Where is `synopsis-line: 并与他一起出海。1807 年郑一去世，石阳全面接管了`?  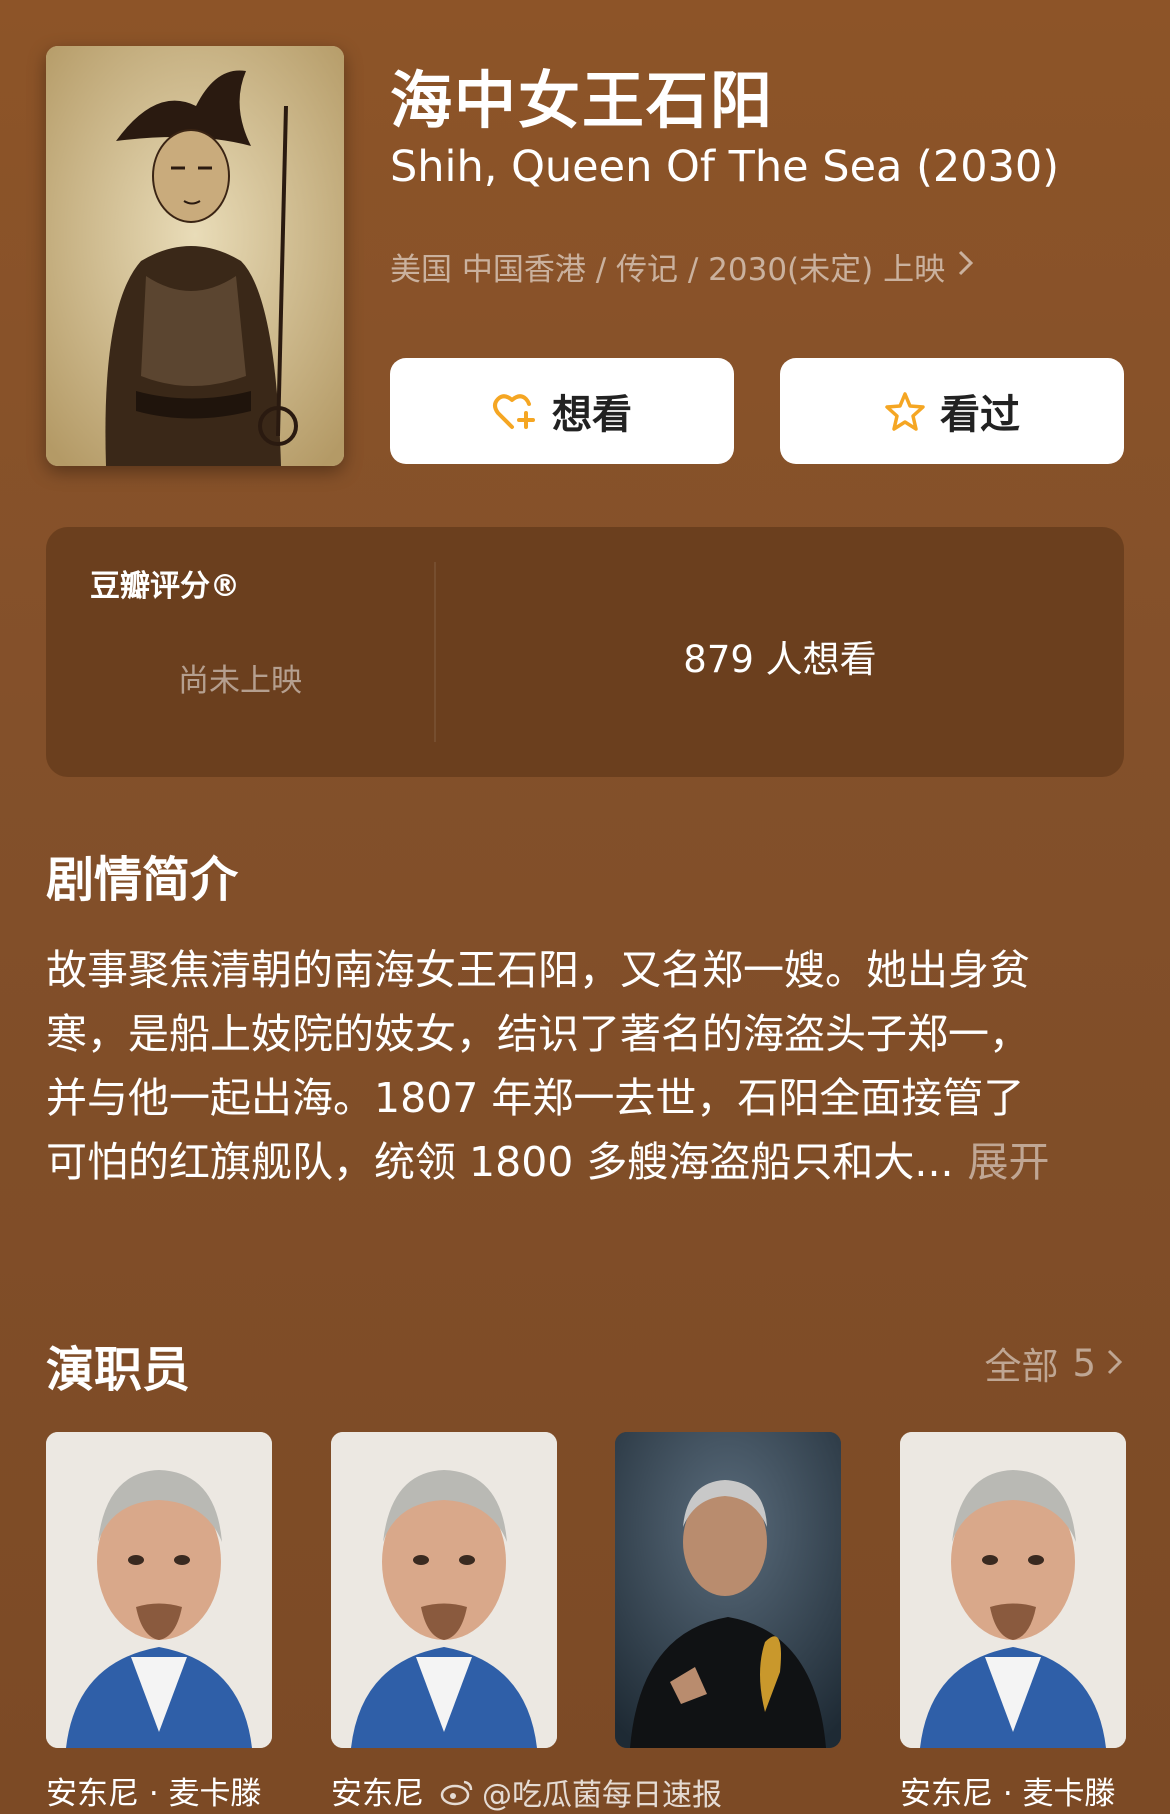 synopsis-line: 并与他一起出海。1807 年郑一去世，石阳全面接管了 is located at coordinates (535, 1098).